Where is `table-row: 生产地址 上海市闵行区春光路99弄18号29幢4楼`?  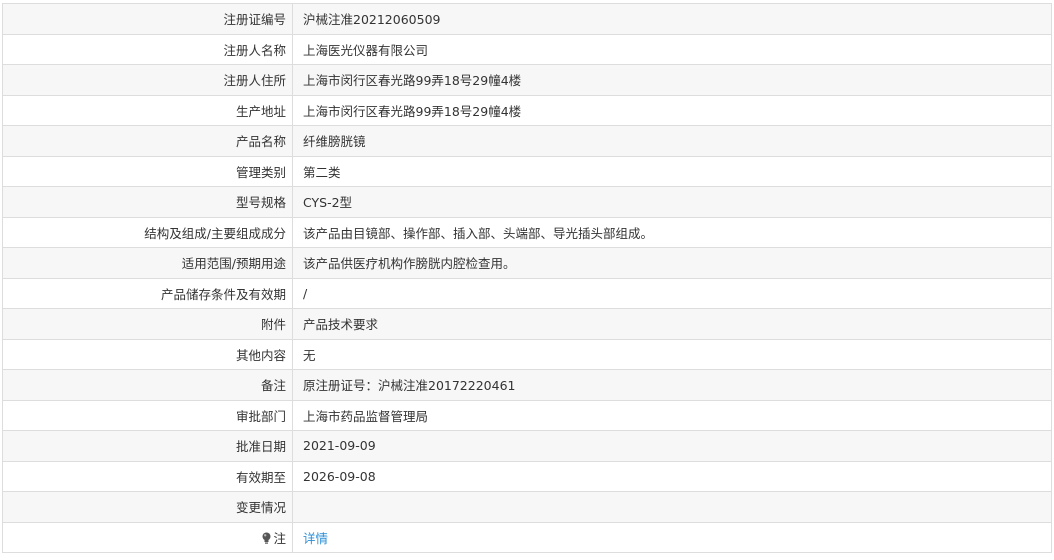
table-row: 生产地址 上海市闵行区春光路99弄18号29幢4楼 is located at coordinates (527, 110).